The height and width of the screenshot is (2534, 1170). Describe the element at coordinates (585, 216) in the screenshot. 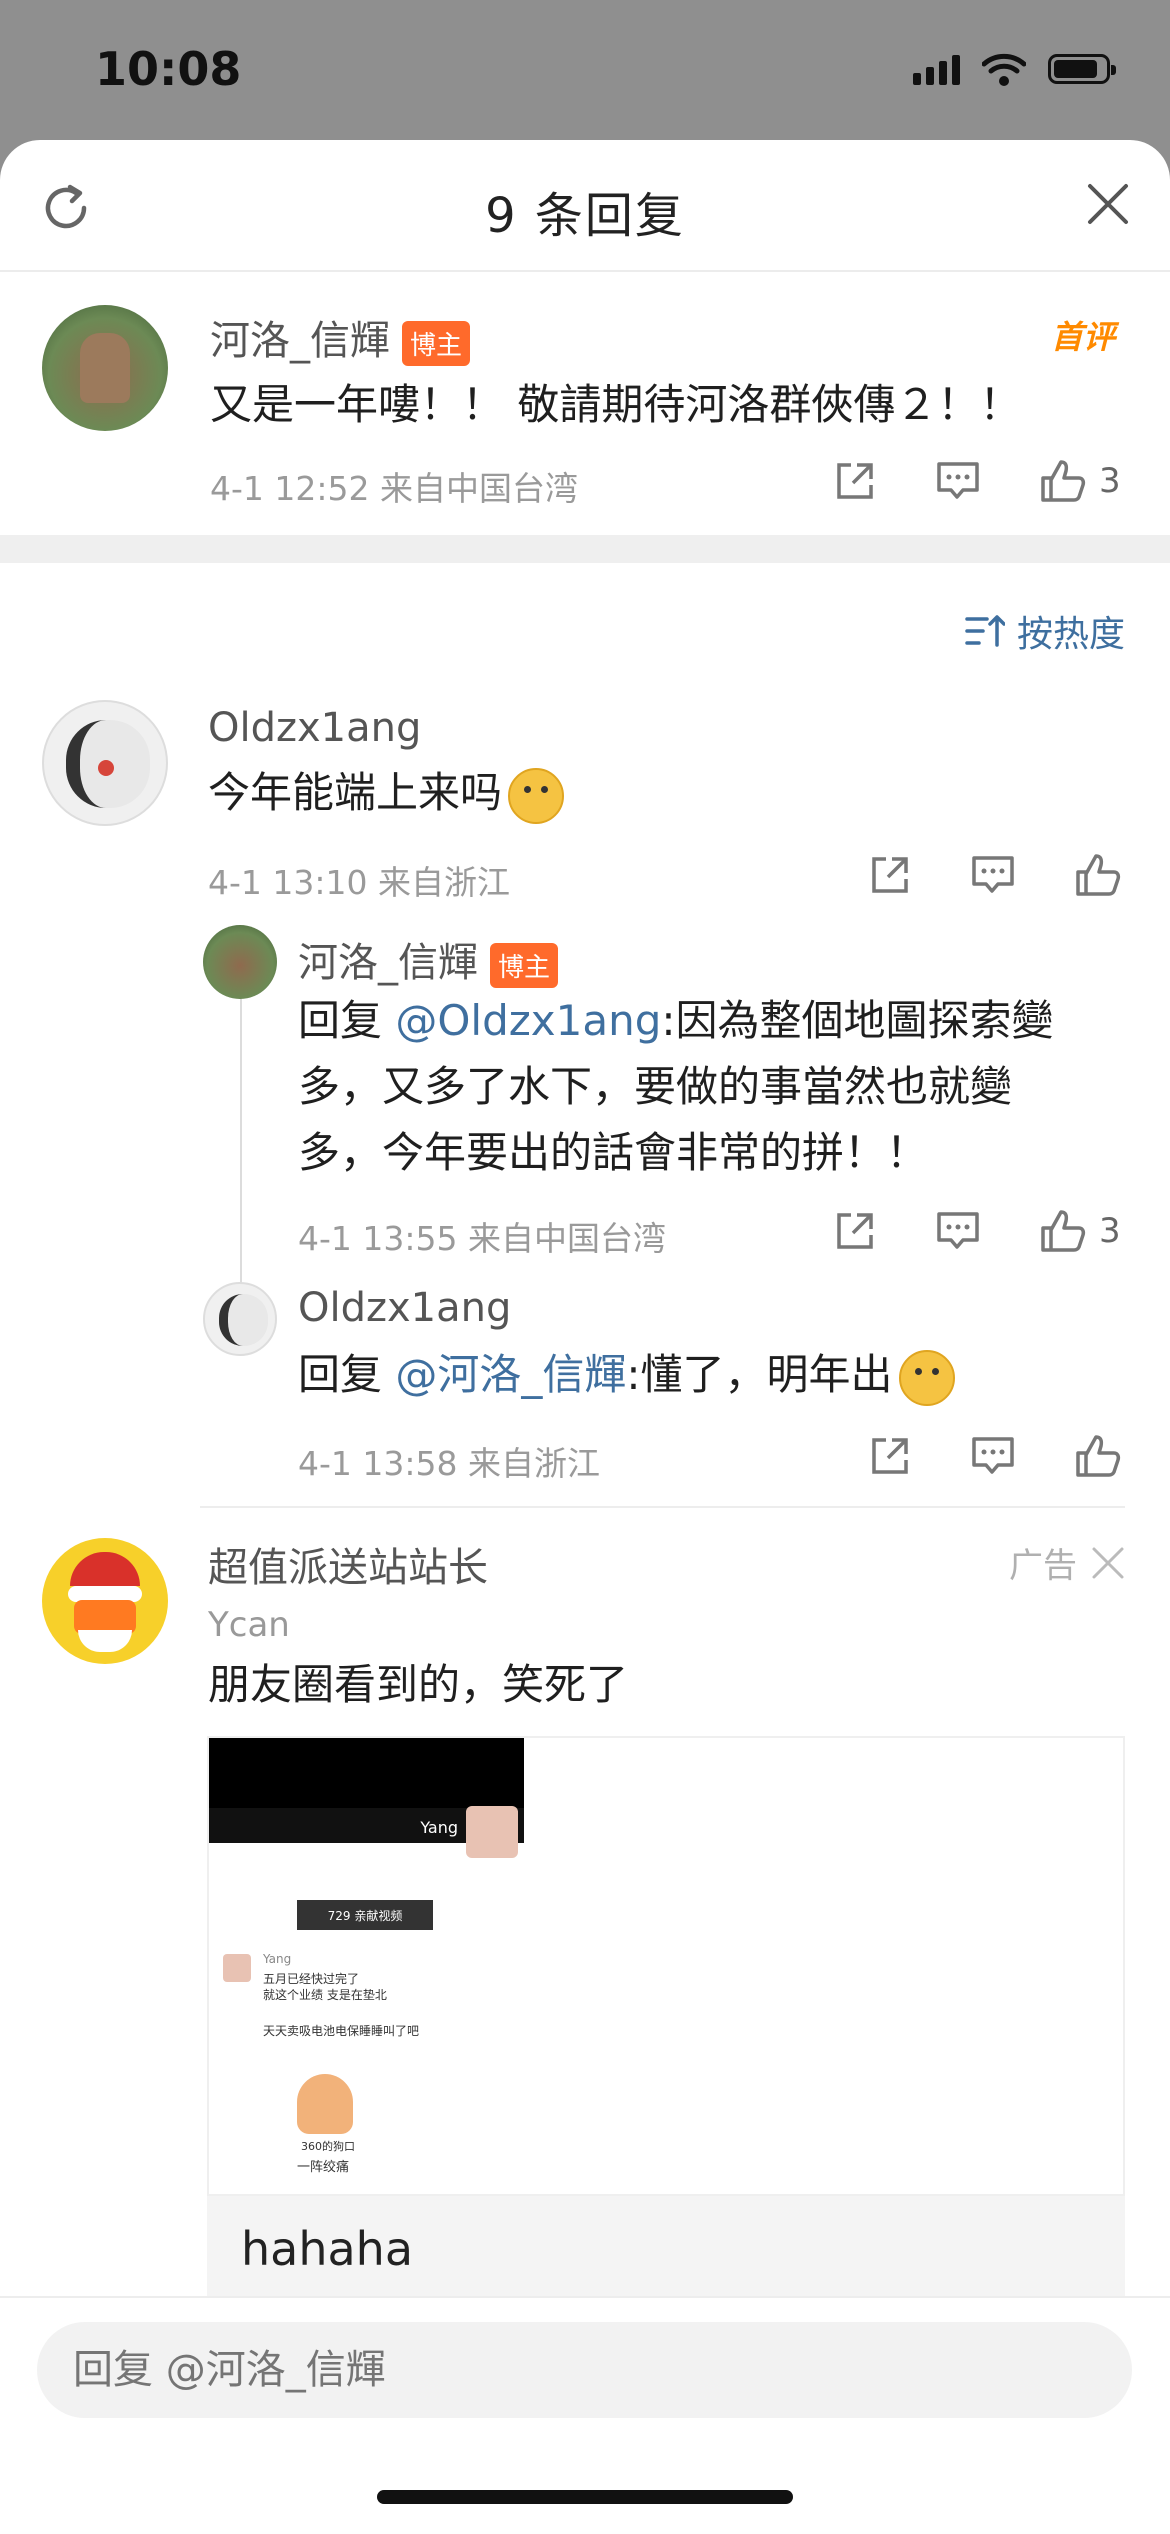

I see `sheet-title: 9 条回复` at that location.